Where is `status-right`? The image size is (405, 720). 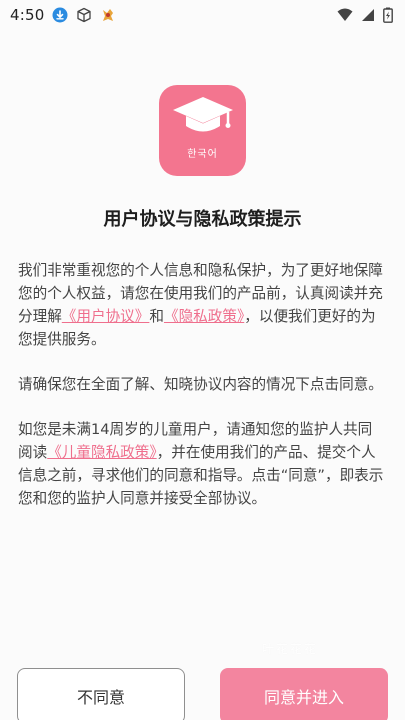
status-right is located at coordinates (365, 15).